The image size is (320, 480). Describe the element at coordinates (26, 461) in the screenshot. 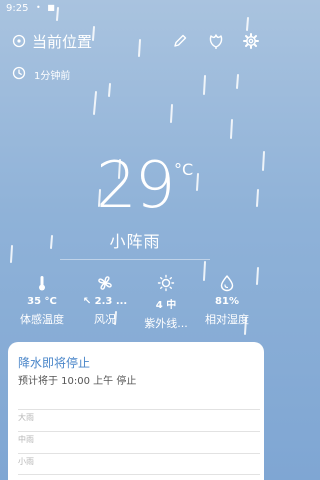

I see `scale-label-light: 小雨` at that location.